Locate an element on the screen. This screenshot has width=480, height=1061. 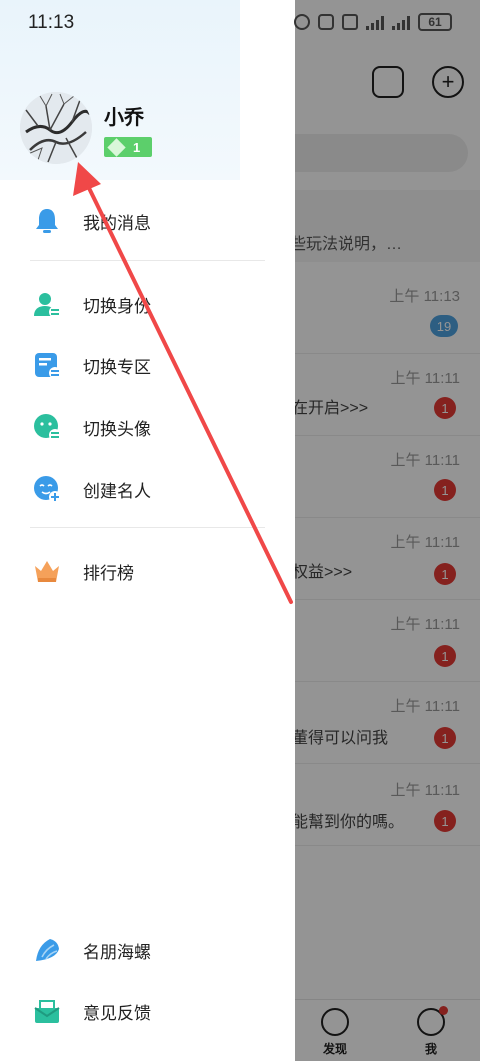
menu-label: 切换专区 is located at coordinates (117, 367).